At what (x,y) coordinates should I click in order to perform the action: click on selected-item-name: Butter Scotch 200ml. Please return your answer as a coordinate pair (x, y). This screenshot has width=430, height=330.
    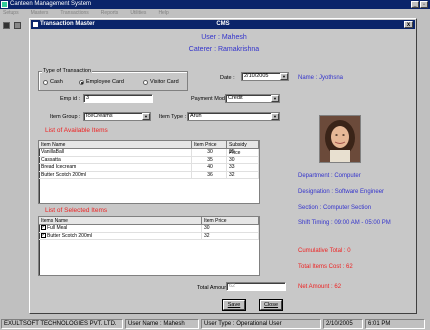
    Looking at the image, I should click on (70, 235).